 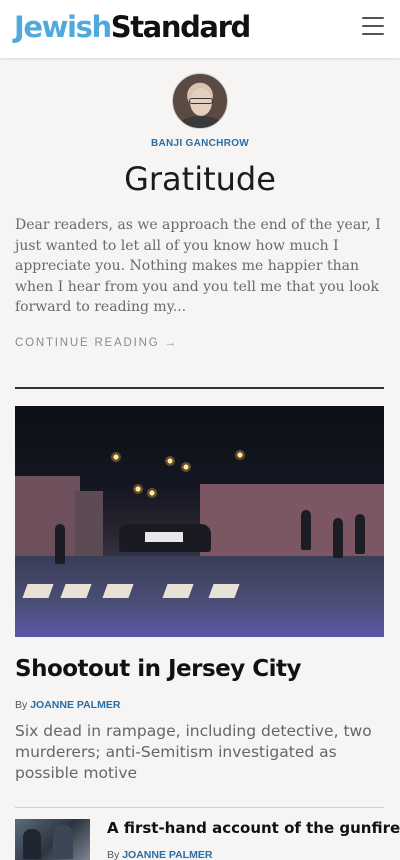 I want to click on story-thumbnail, so click(x=52, y=839).